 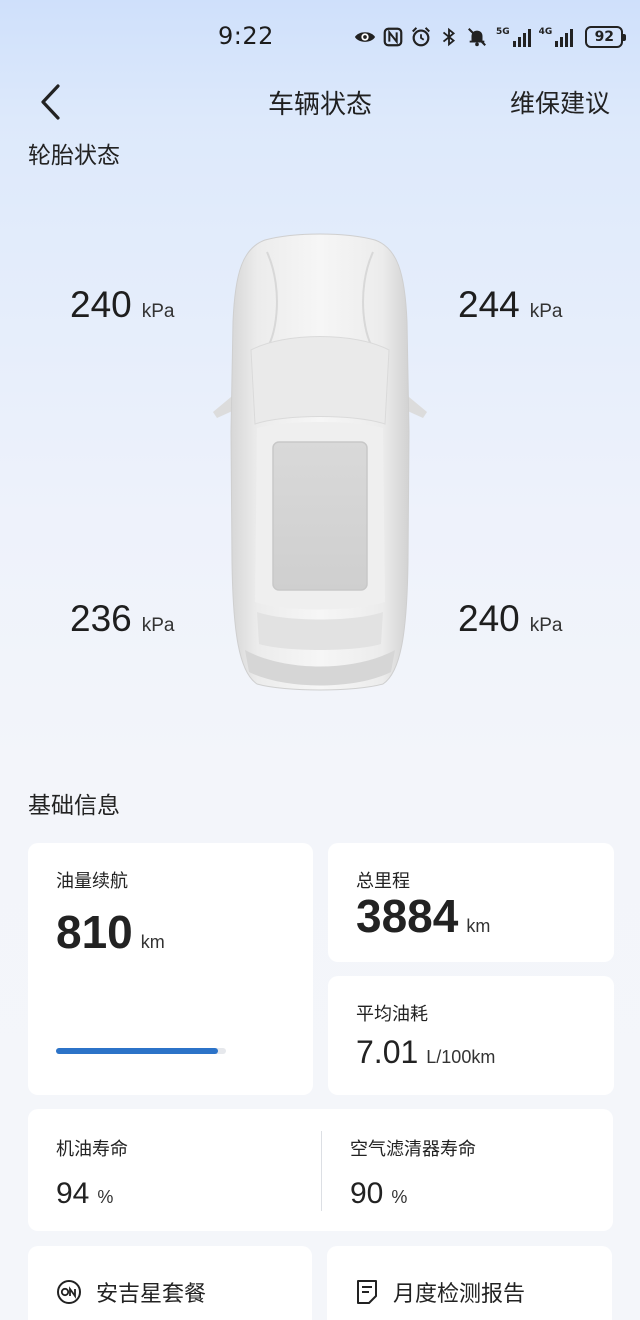 What do you see at coordinates (137, 1051) in the screenshot?
I see `fuel-level-fill` at bounding box center [137, 1051].